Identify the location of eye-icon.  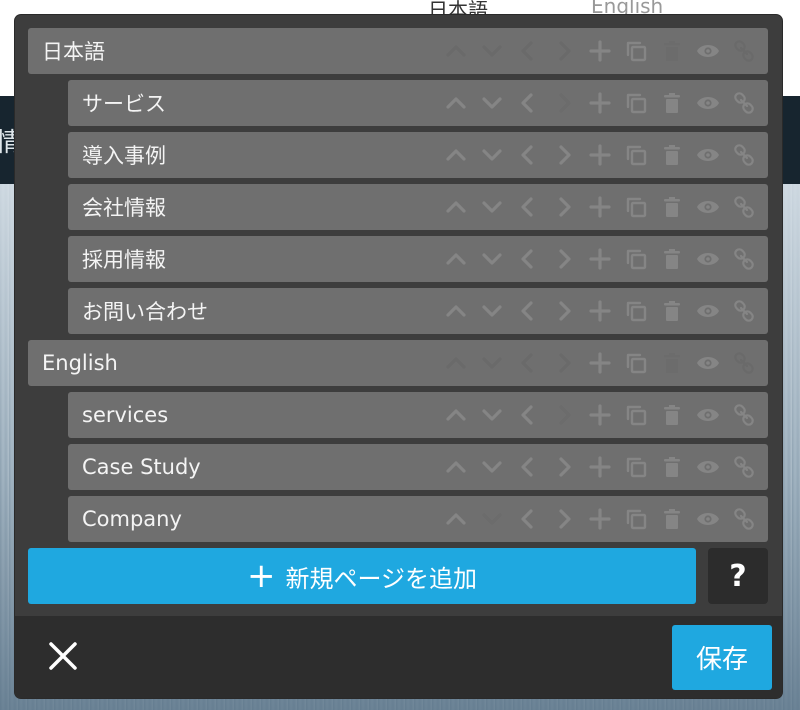
(708, 155).